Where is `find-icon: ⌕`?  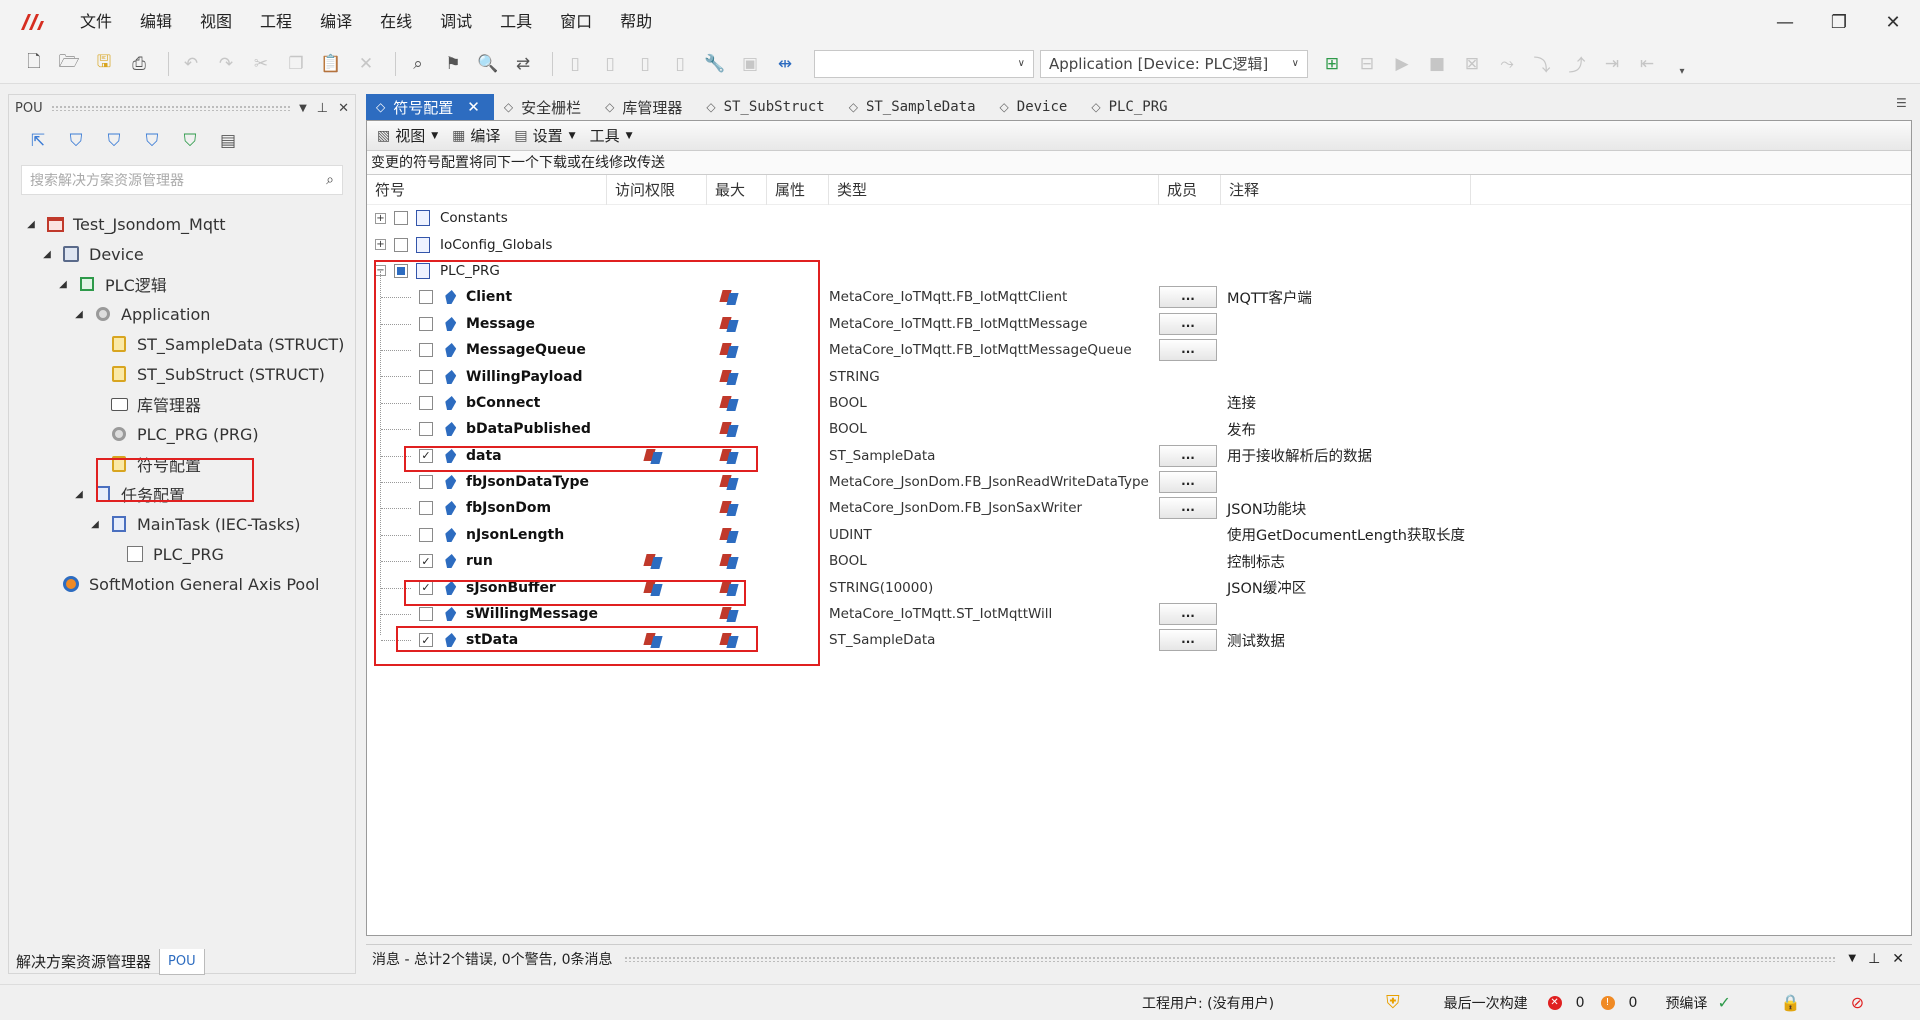 find-icon: ⌕ is located at coordinates (418, 64).